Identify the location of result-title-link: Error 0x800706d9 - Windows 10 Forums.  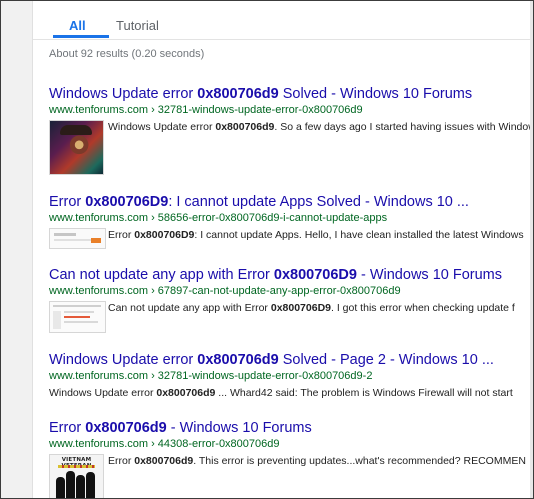
(289, 428).